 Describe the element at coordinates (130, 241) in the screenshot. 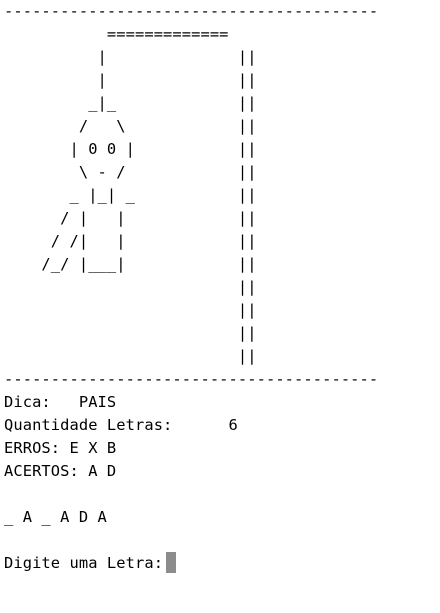

I see `hangman-body: / /| | ||` at that location.